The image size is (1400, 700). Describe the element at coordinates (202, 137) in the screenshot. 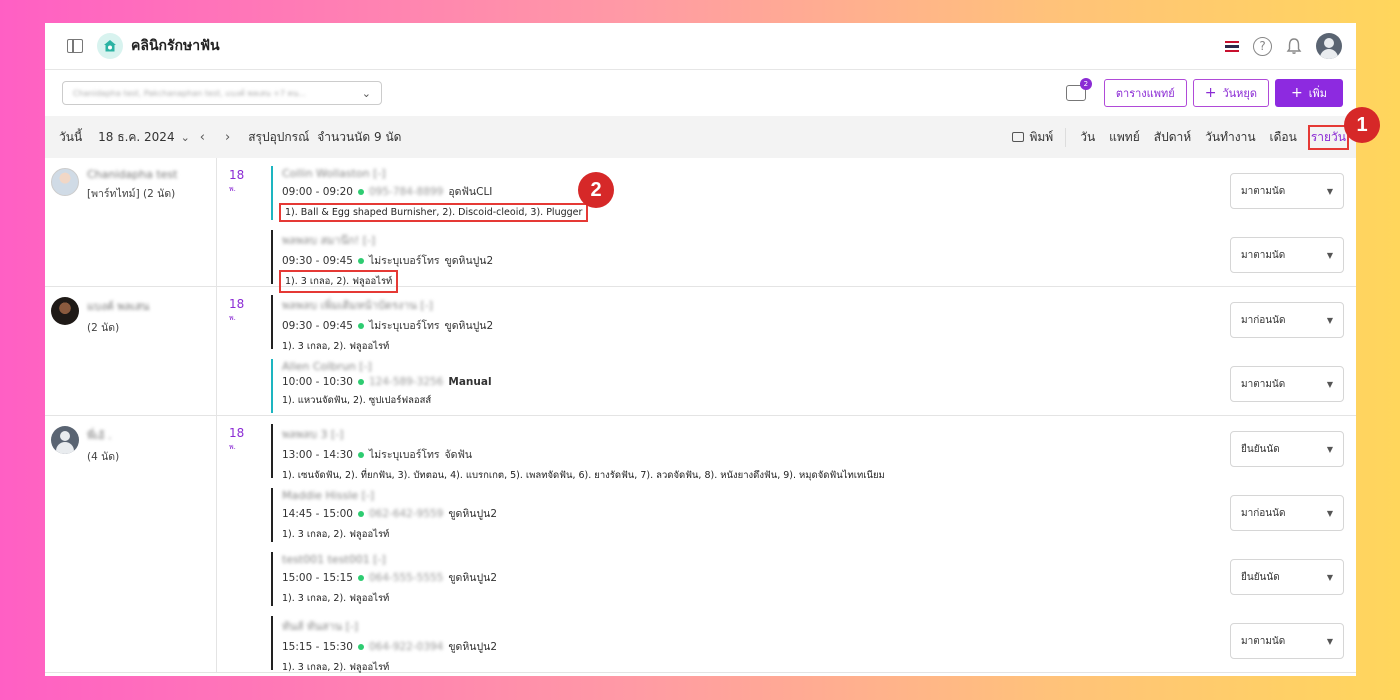

I see `prev-day-button: ‹` at that location.